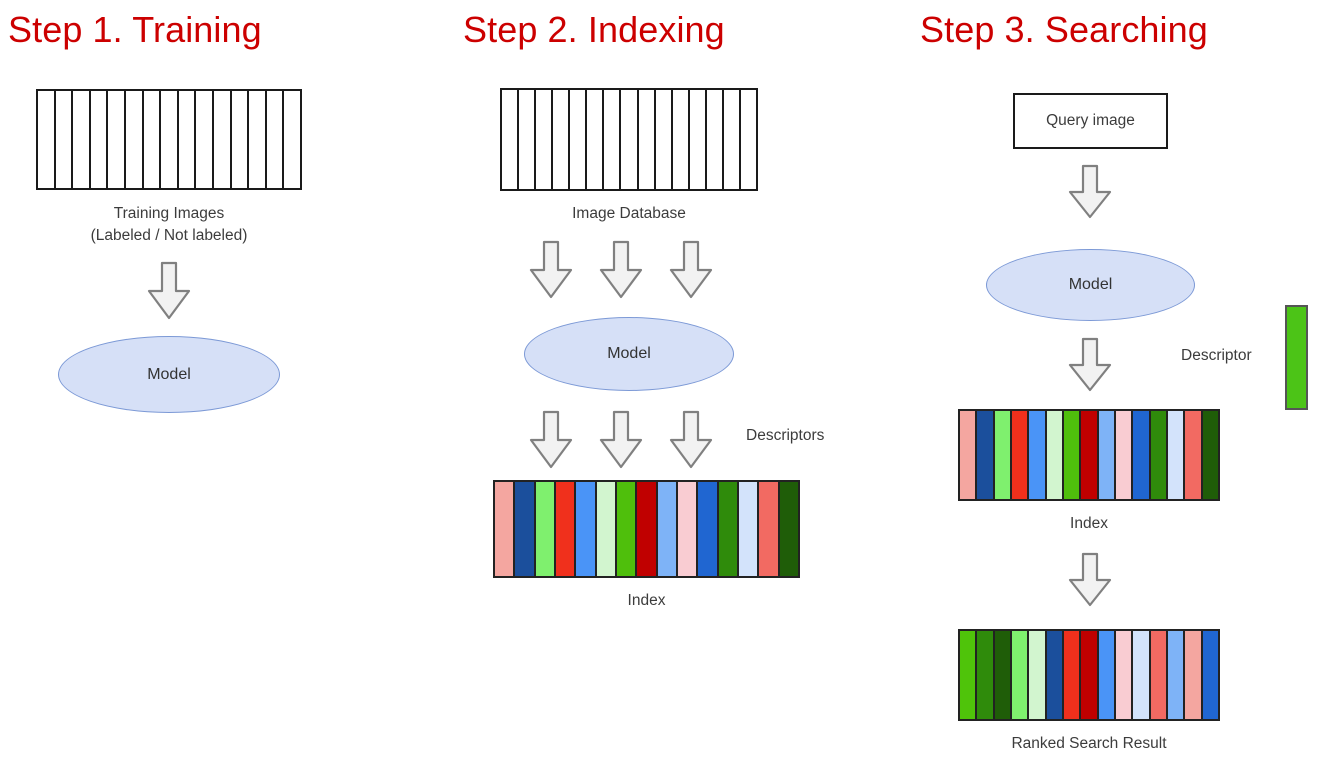  I want to click on training-images-caption-line-2: (Labeled / Not labeled), so click(169, 235).